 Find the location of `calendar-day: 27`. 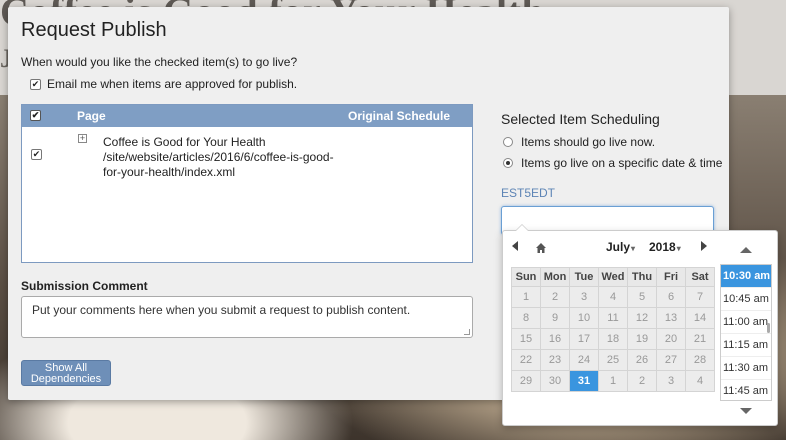

calendar-day: 27 is located at coordinates (671, 360).